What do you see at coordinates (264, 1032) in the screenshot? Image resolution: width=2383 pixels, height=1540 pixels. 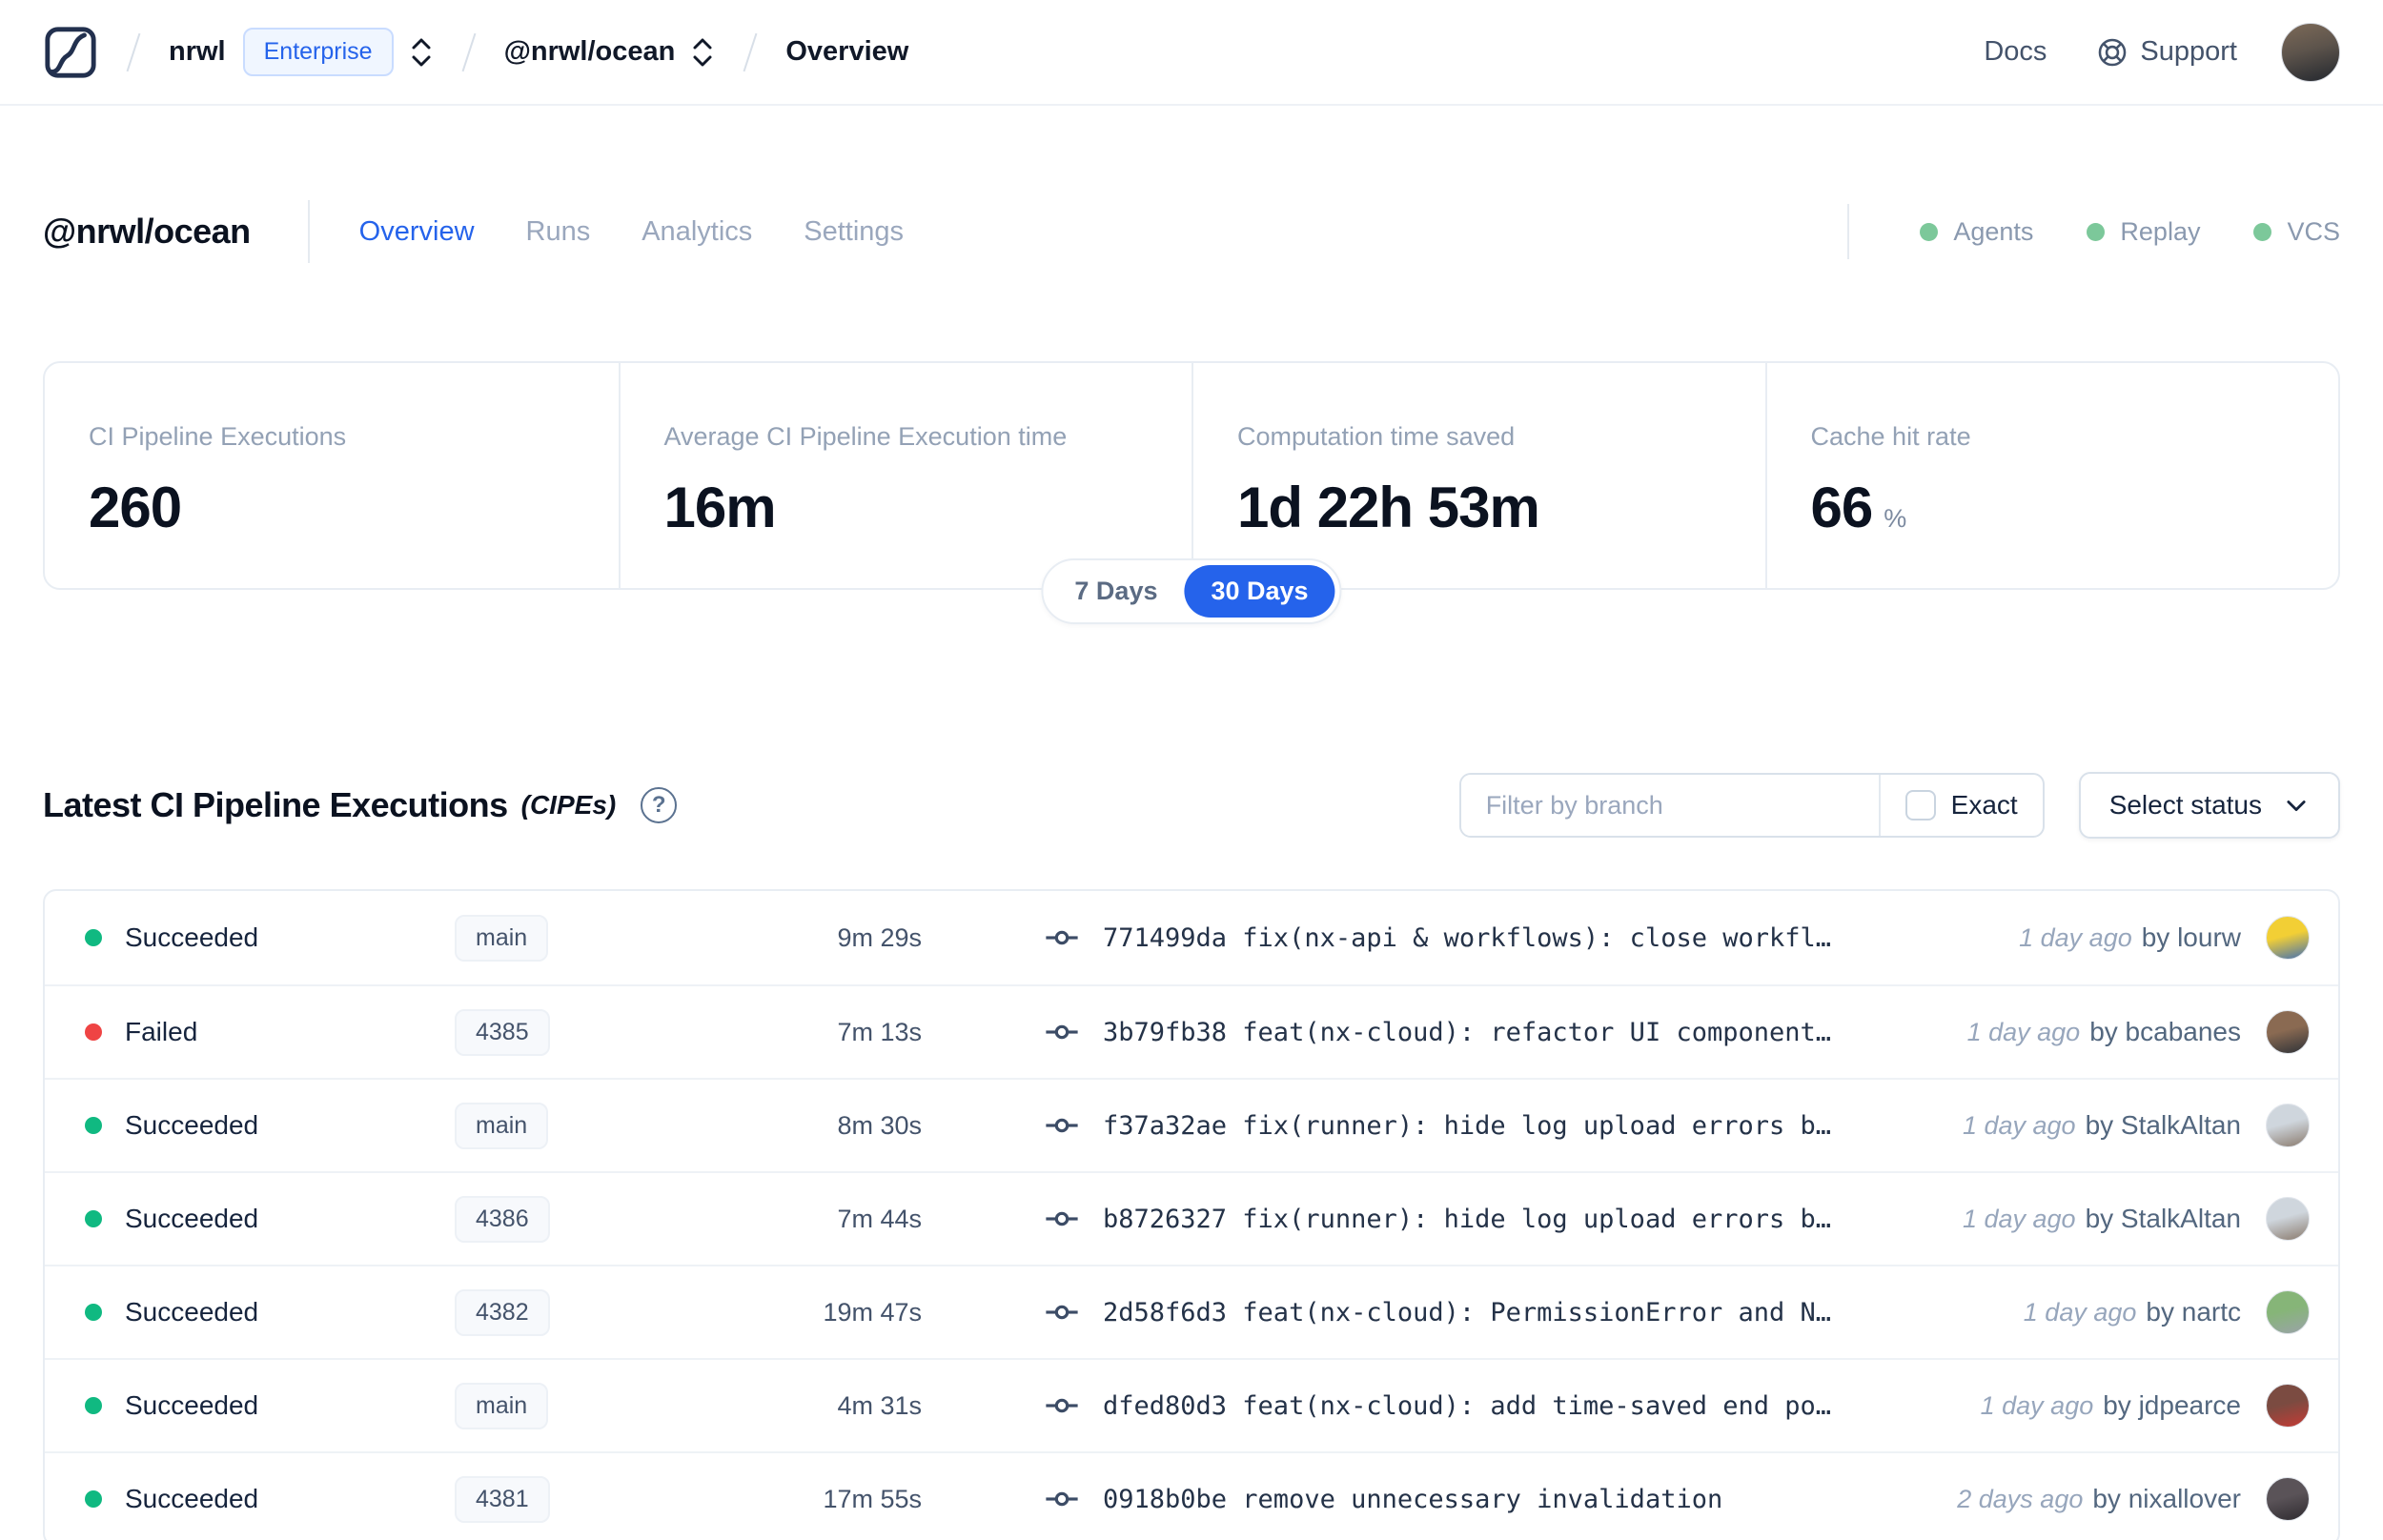 I see `status-cell: Failed` at bounding box center [264, 1032].